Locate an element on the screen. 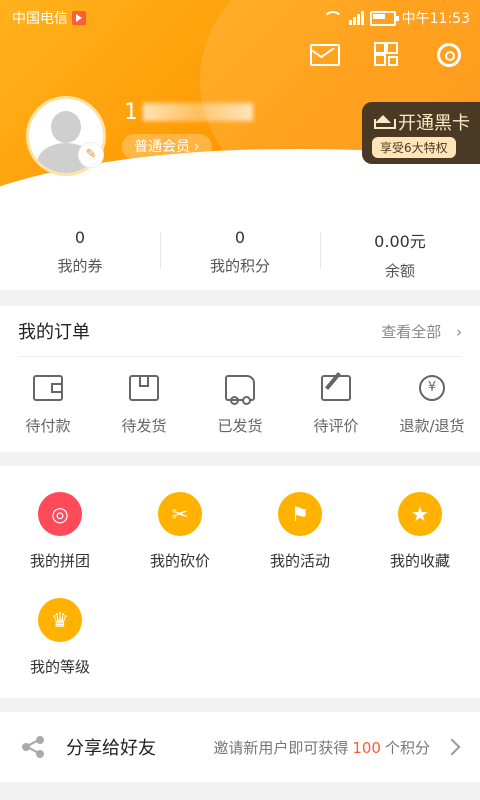 The width and height of the screenshot is (480, 800). share-row: 分享给好友 邀请新用户即可获得 100 个积分 is located at coordinates (240, 747).